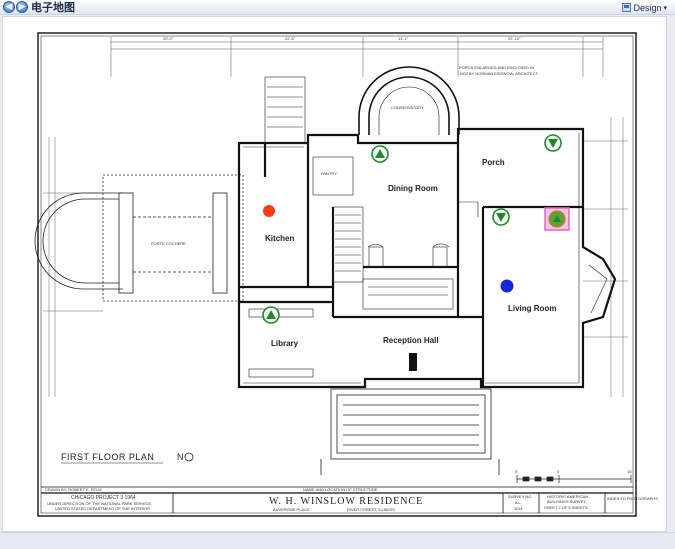  What do you see at coordinates (413, 188) in the screenshot?
I see `label-dining-room: Dining Room` at bounding box center [413, 188].